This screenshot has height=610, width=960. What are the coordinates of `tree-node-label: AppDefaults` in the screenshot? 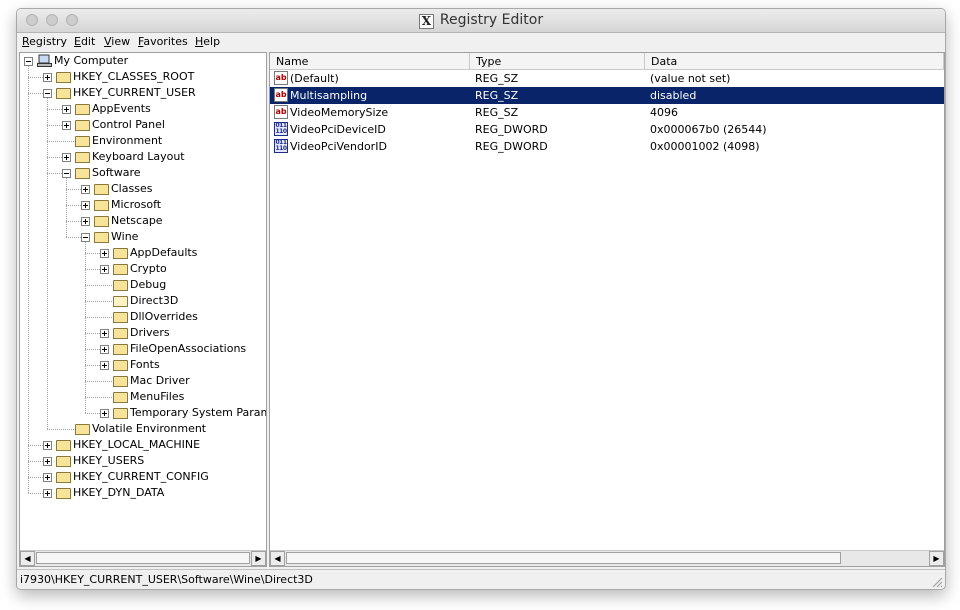 It's located at (164, 252).